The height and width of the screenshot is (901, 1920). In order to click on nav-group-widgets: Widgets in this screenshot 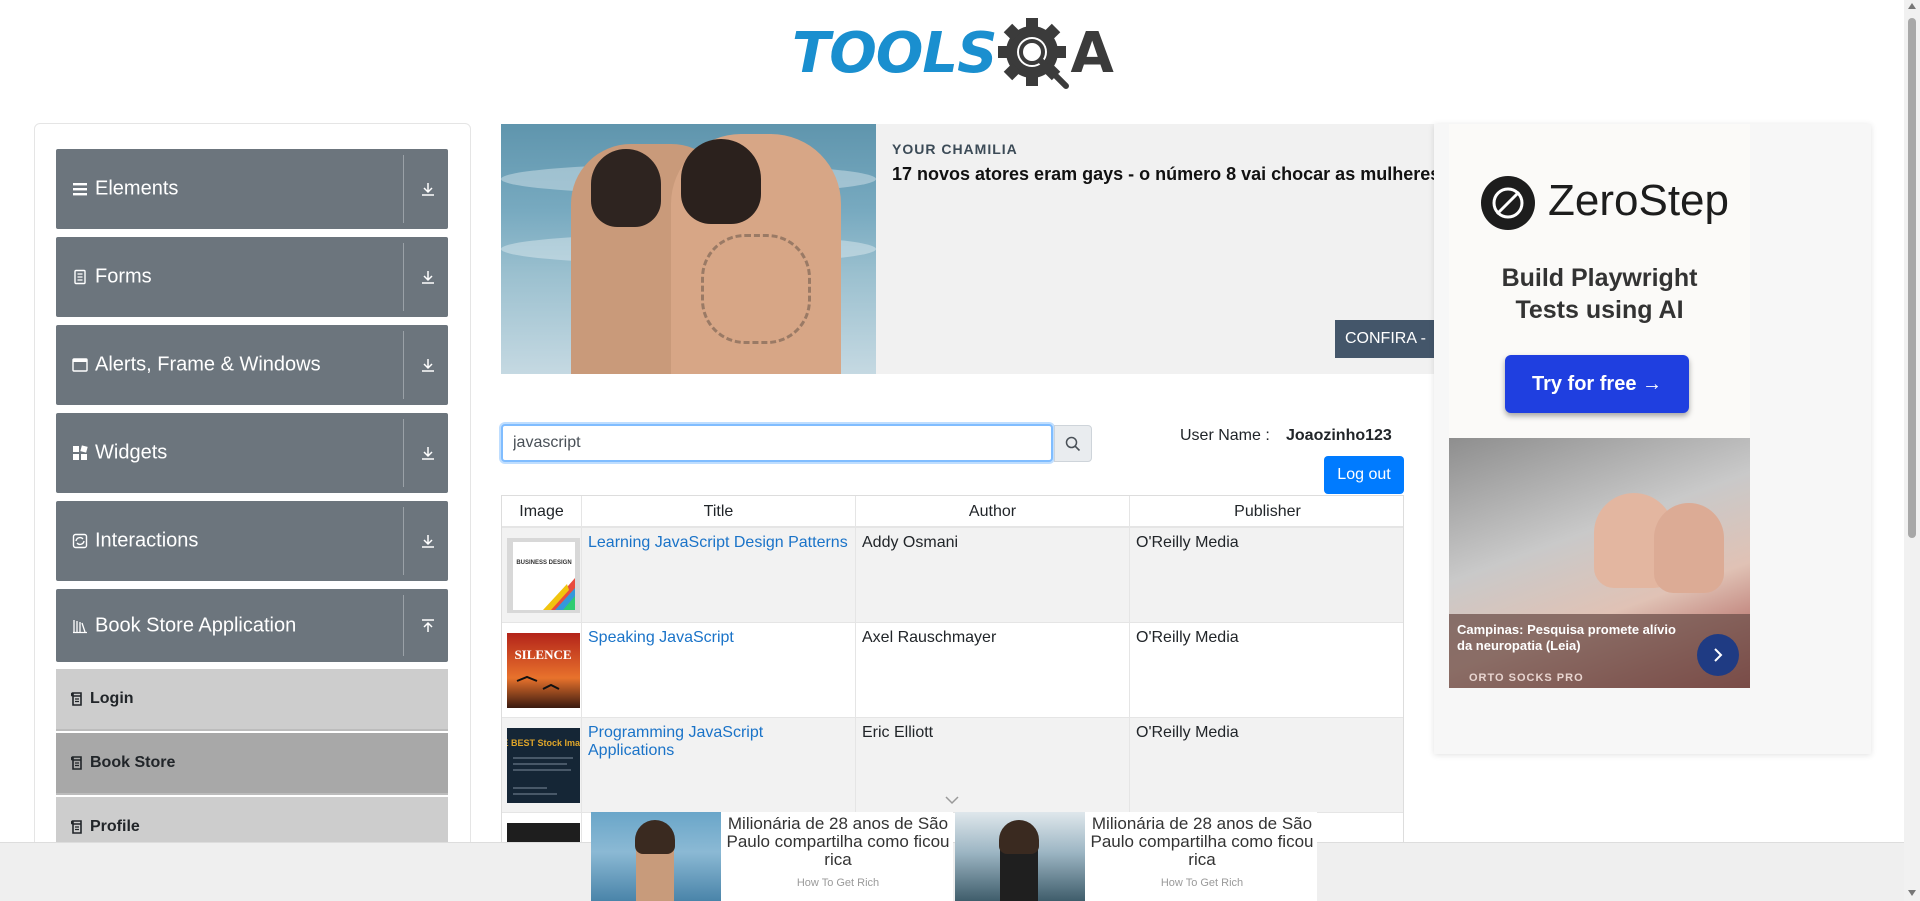, I will do `click(252, 453)`.